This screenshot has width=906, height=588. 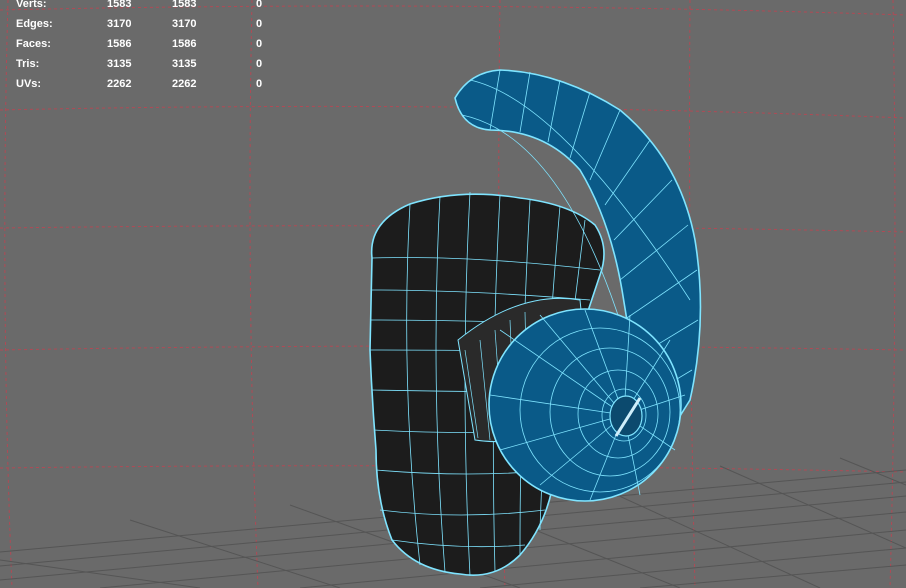 What do you see at coordinates (33, 44) in the screenshot?
I see `hud-label: Faces:` at bounding box center [33, 44].